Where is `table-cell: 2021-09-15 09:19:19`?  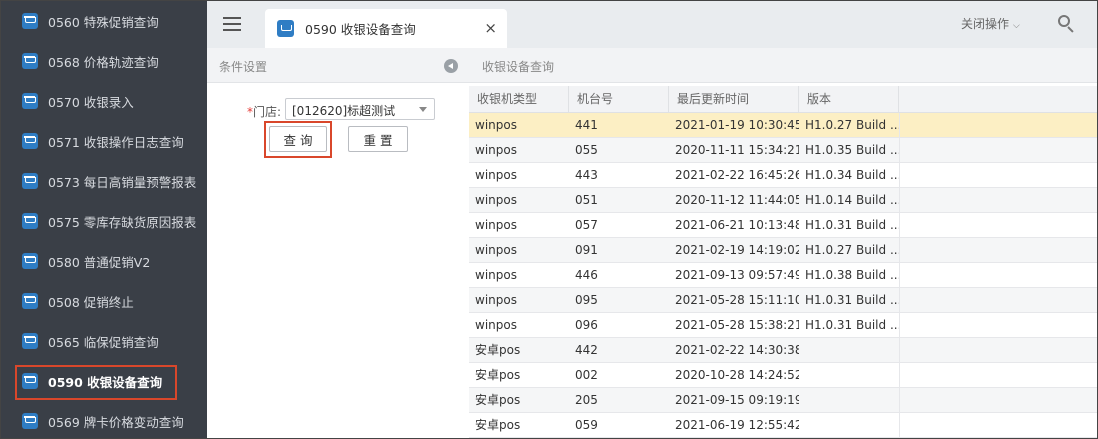
table-cell: 2021-09-15 09:19:19 is located at coordinates (737, 400).